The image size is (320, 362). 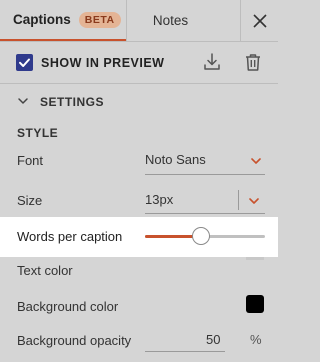 I want to click on style-heading: STYLE, so click(x=38, y=133).